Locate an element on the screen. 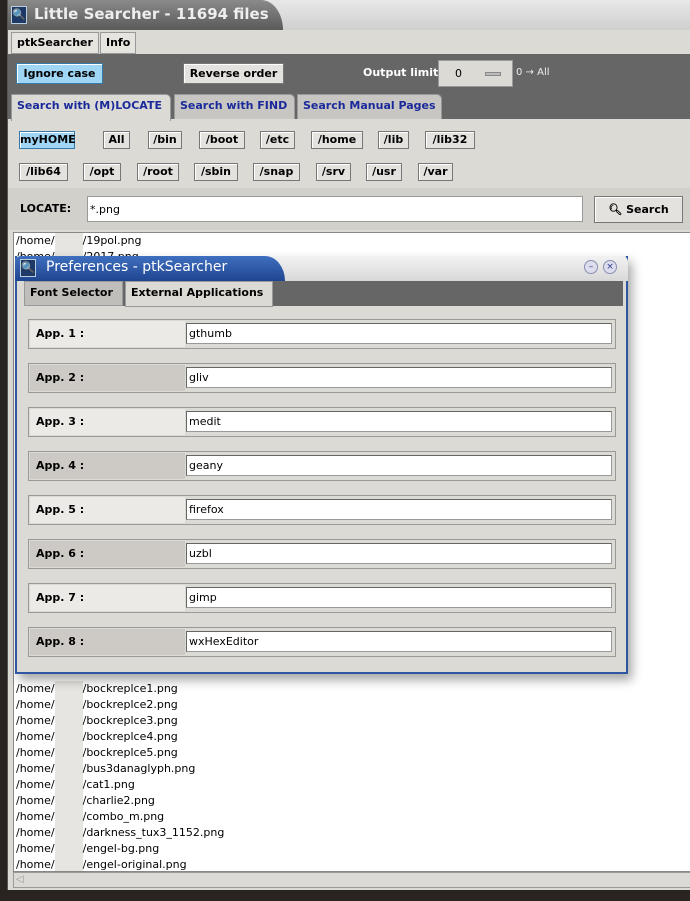  list-item: /home/ /engel-original.png is located at coordinates (101, 864).